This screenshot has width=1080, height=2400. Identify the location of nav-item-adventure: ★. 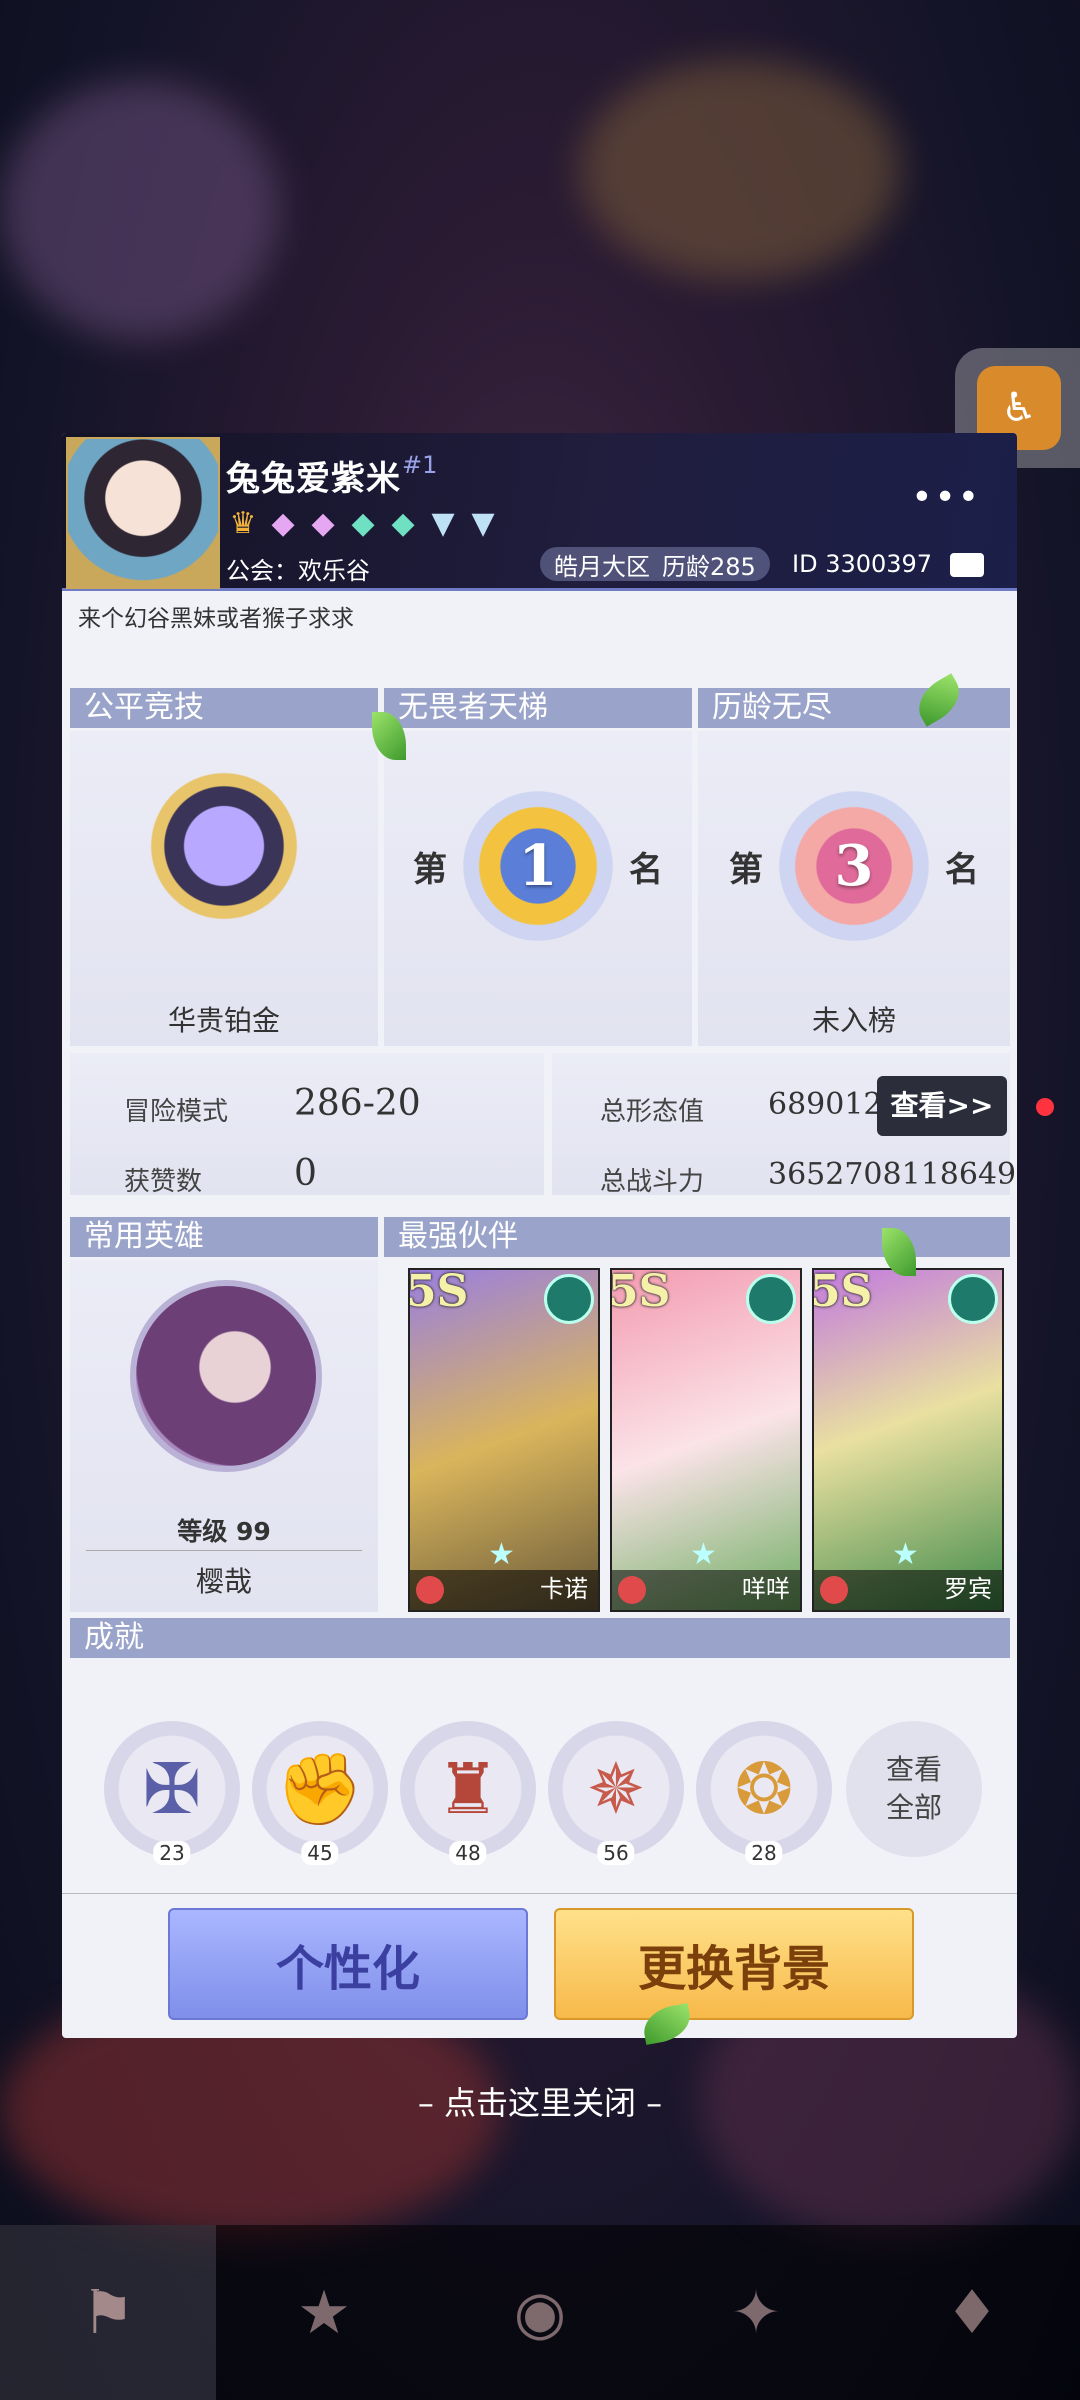
(324, 2312).